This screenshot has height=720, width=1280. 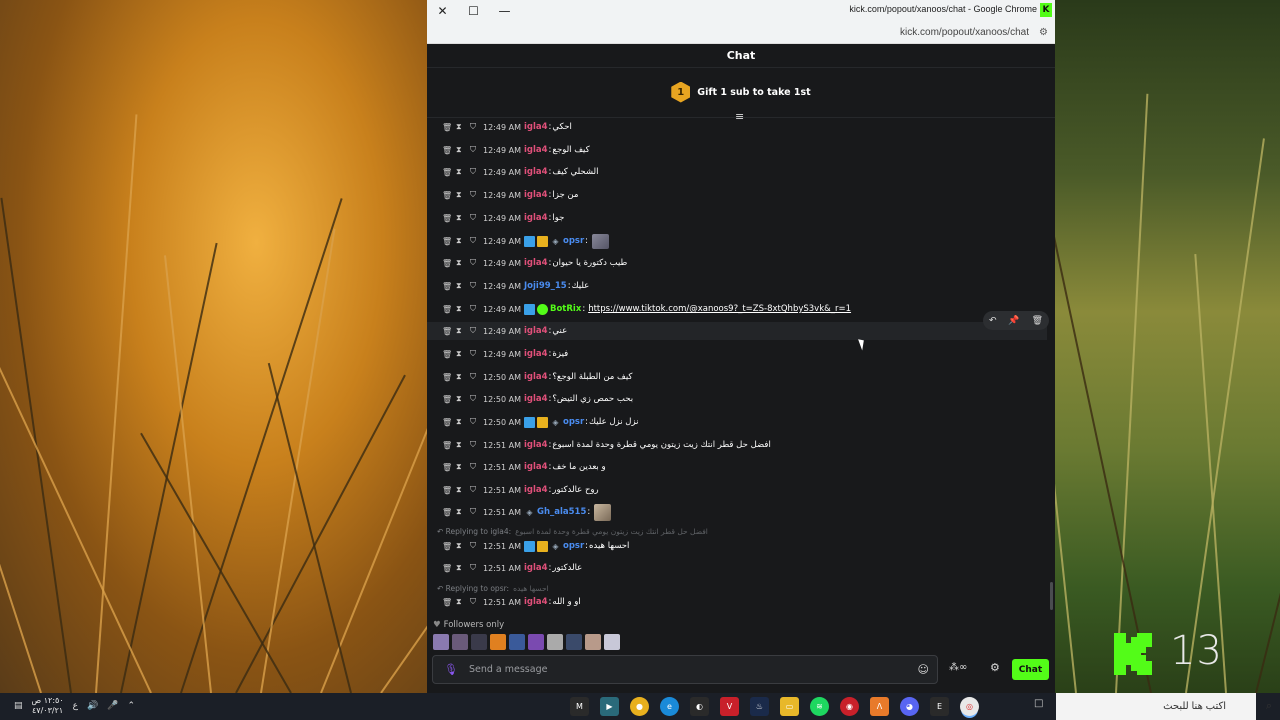 I want to click on app-icon: M, so click(x=579, y=706).